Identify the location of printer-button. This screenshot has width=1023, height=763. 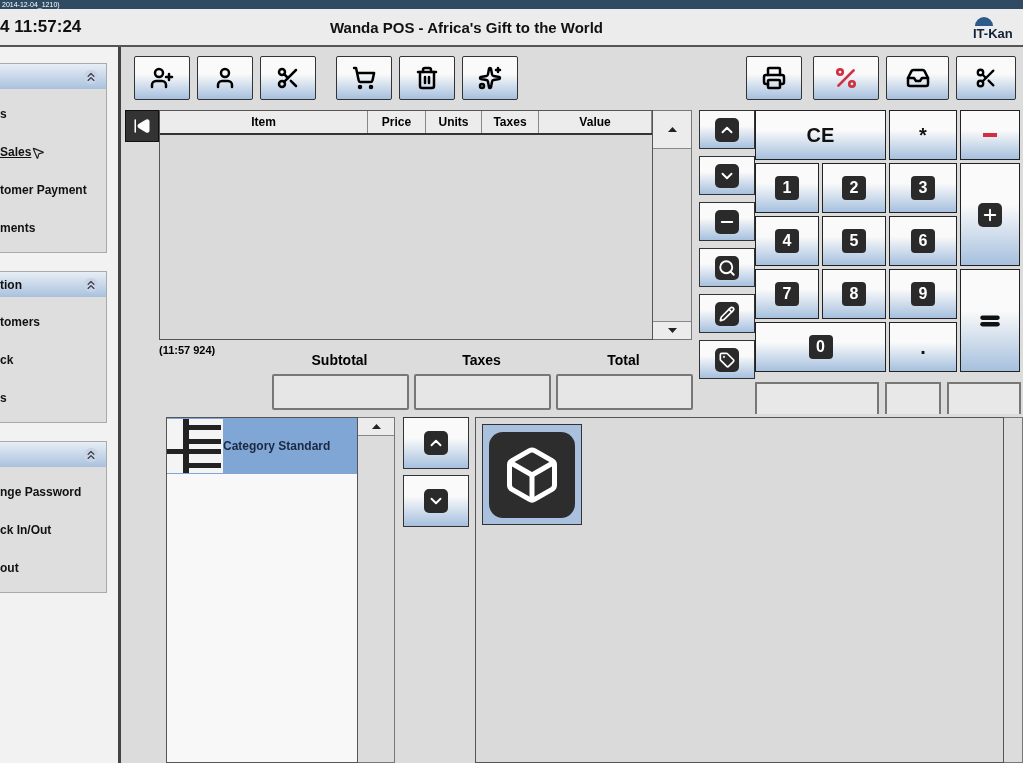
(917, 78).